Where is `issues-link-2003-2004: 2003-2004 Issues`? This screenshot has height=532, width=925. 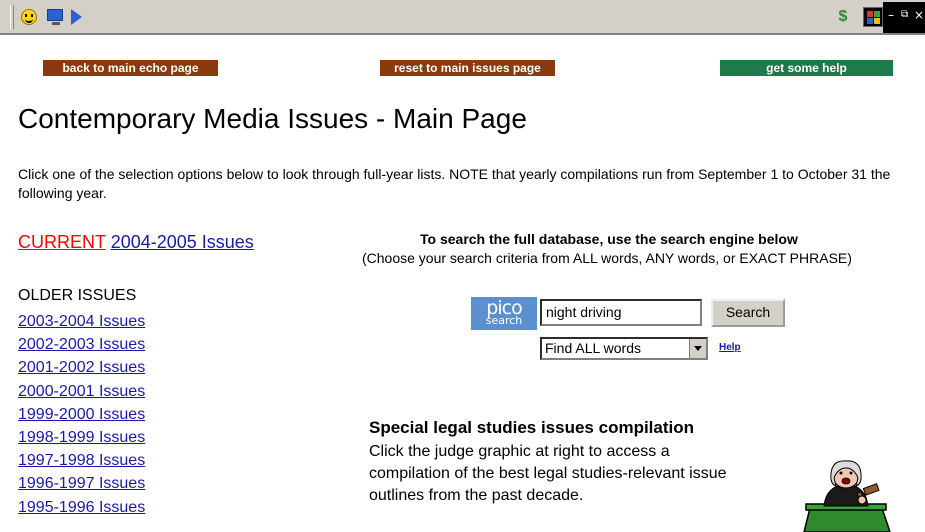 issues-link-2003-2004: 2003-2004 Issues is located at coordinates (81, 321).